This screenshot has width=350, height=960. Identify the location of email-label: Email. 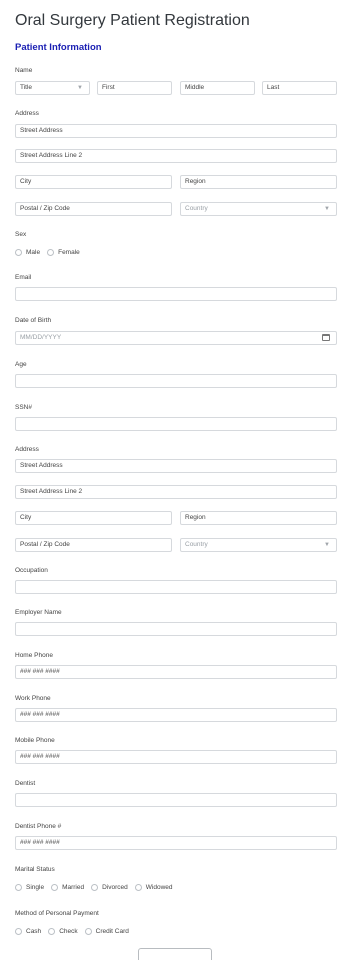
(23, 277).